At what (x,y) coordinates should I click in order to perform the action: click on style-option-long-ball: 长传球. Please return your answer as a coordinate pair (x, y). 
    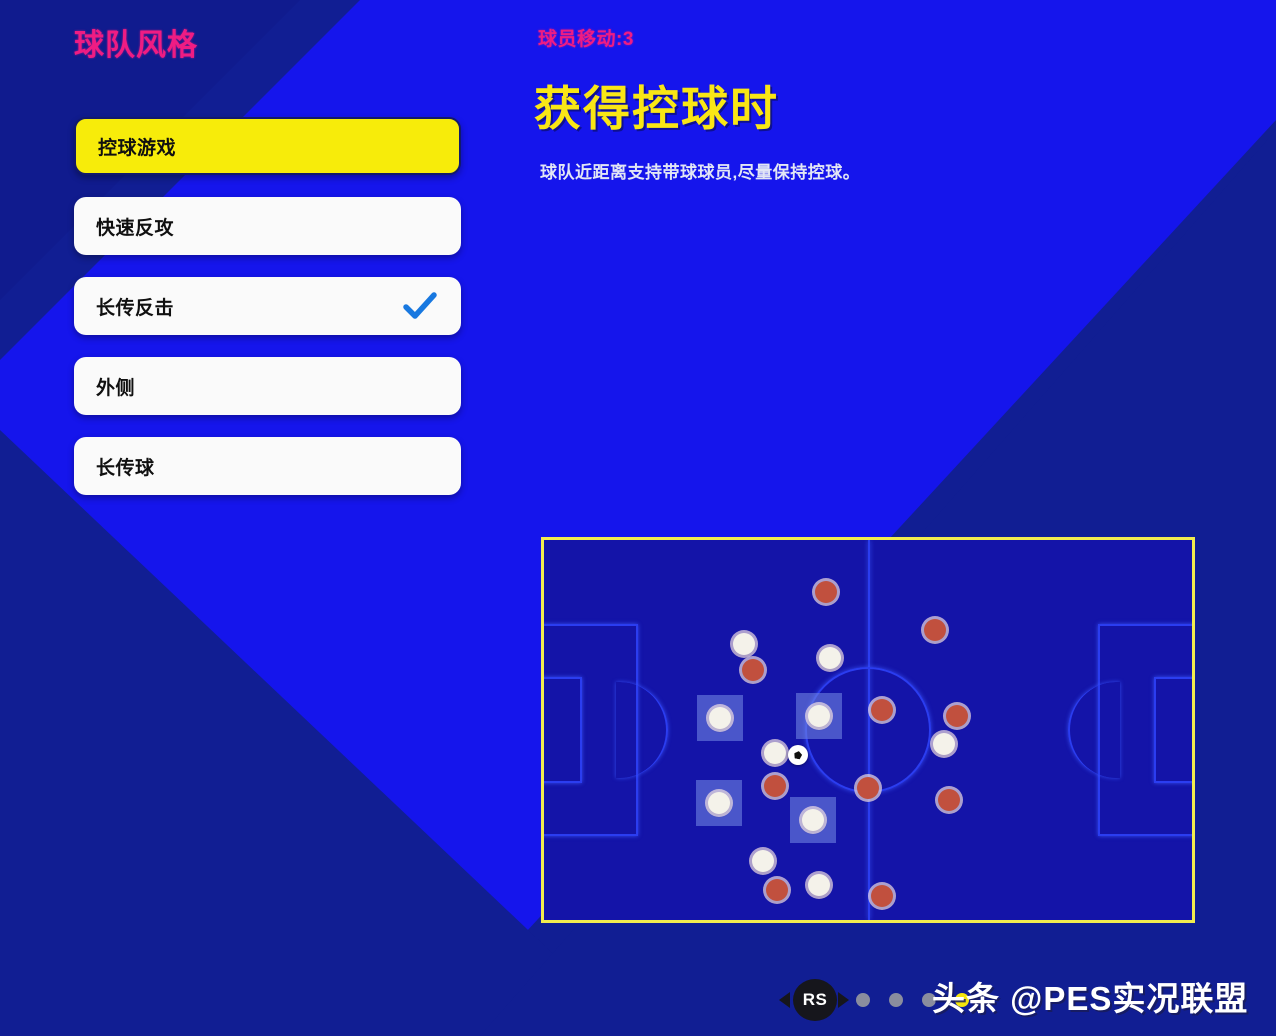
    Looking at the image, I should click on (267, 466).